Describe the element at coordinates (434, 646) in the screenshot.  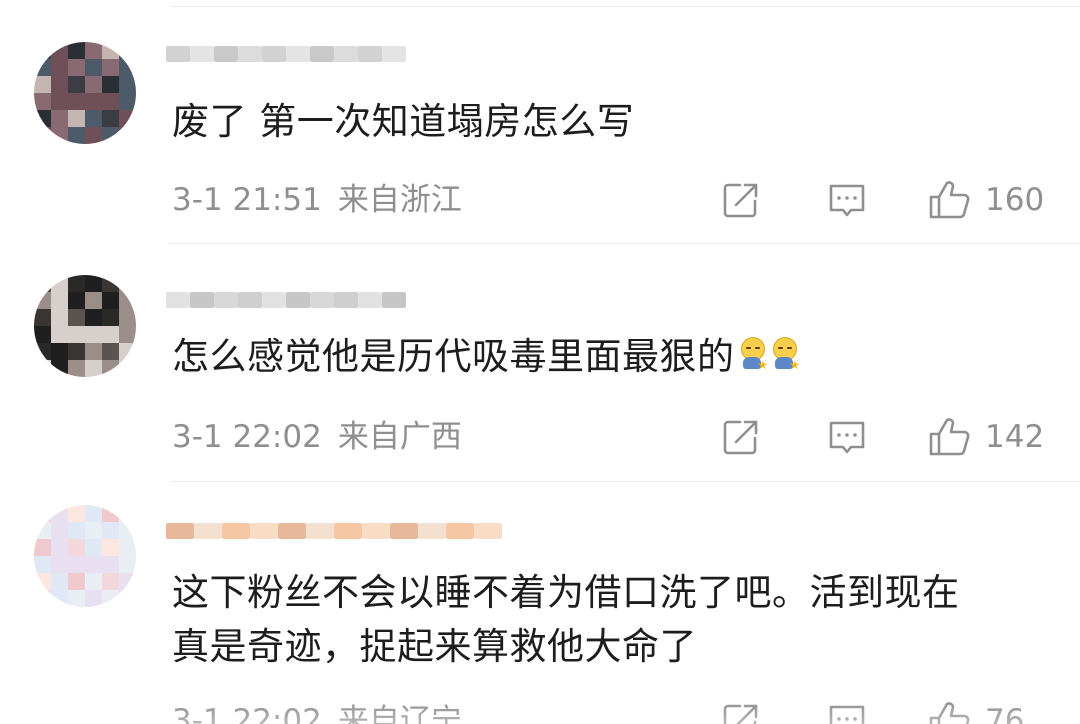
I see `comment-text-line: 真是奇迹，捉起来算救他大命了` at that location.